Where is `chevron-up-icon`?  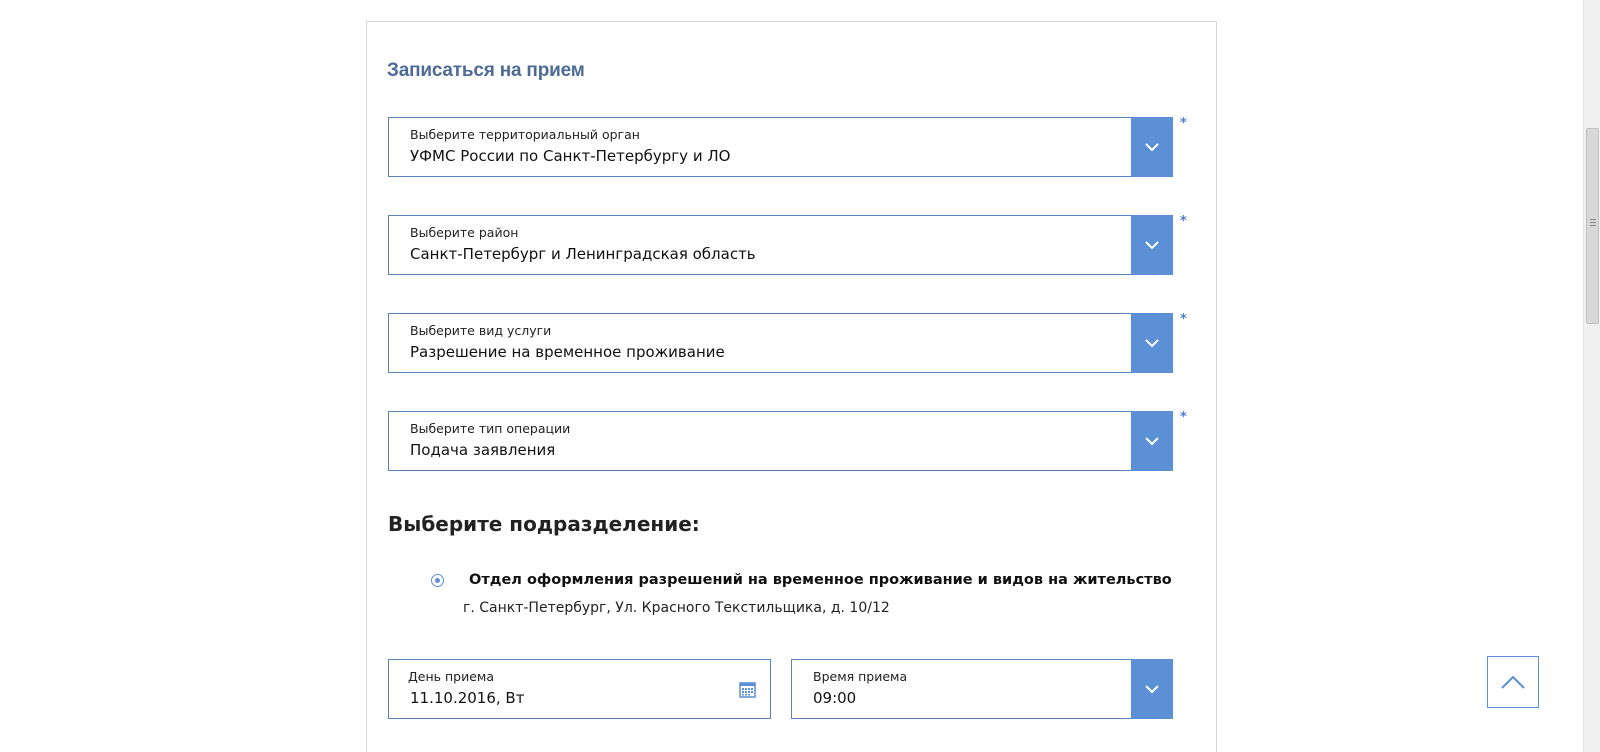 chevron-up-icon is located at coordinates (1513, 682).